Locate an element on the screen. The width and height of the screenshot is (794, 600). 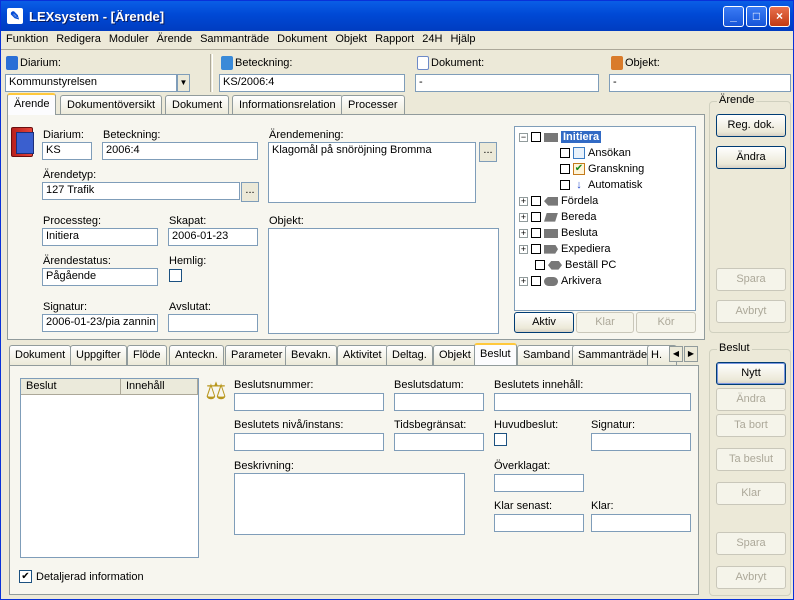
tab-b-bevakn: Bevakn. is located at coordinates (311, 355).